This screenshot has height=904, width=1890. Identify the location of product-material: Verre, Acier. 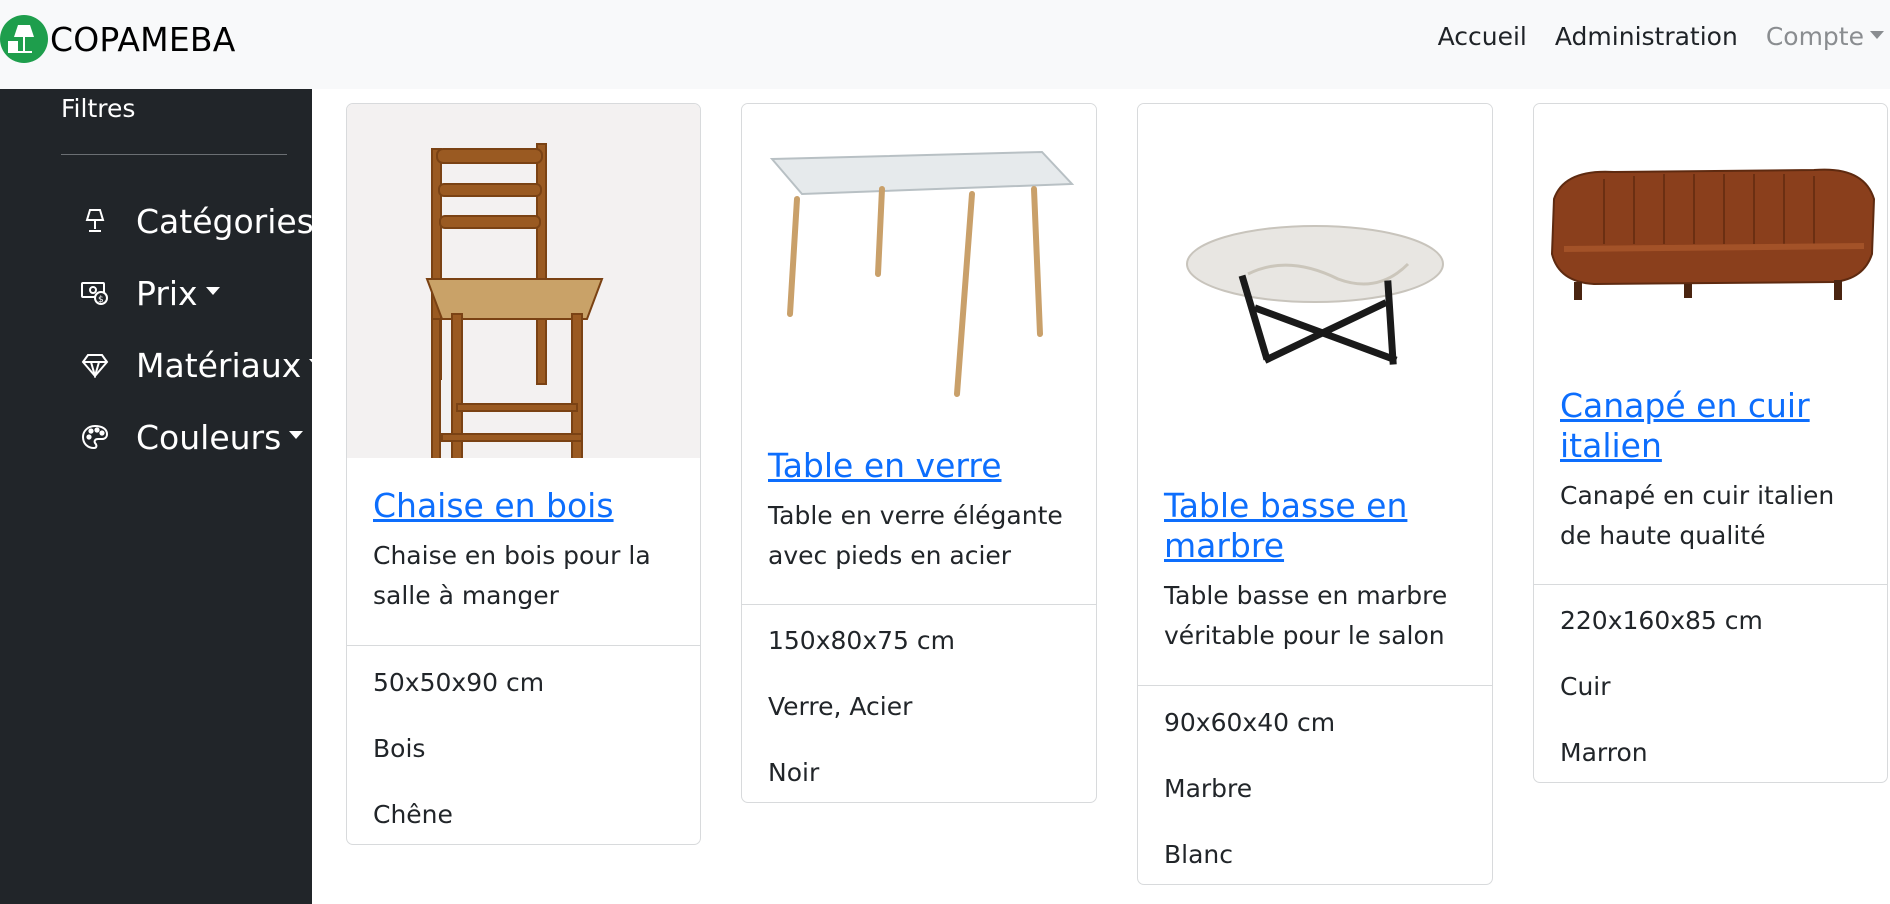
(840, 706).